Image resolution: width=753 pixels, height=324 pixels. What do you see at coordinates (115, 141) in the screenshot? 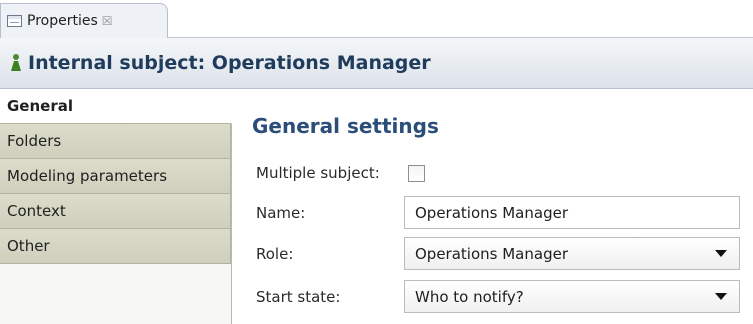
I see `sidebar-item-folders: Folders` at bounding box center [115, 141].